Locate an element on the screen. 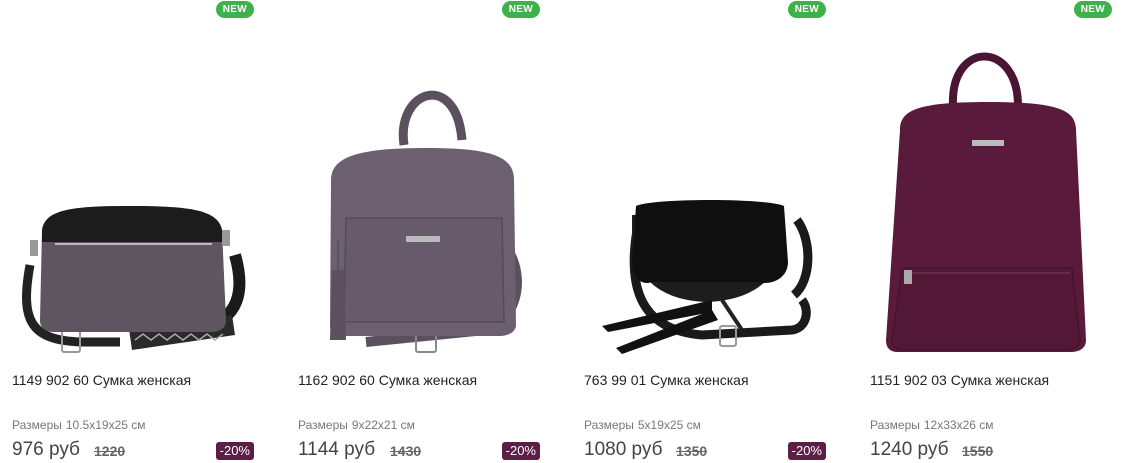  sizes-value: 9x22x21 см is located at coordinates (383, 425).